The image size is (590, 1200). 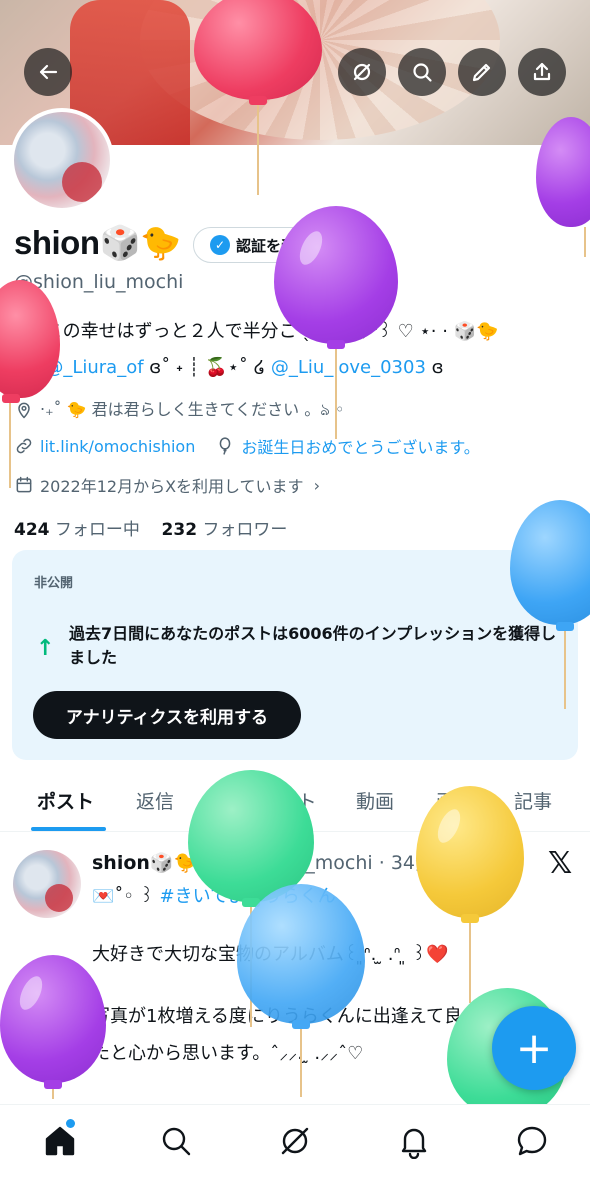 What do you see at coordinates (228, 1053) in the screenshot?
I see `post-line-4: たと心から思います。ˆ⸝⸝. ̫ .⸝⸝ˆ♡` at bounding box center [228, 1053].